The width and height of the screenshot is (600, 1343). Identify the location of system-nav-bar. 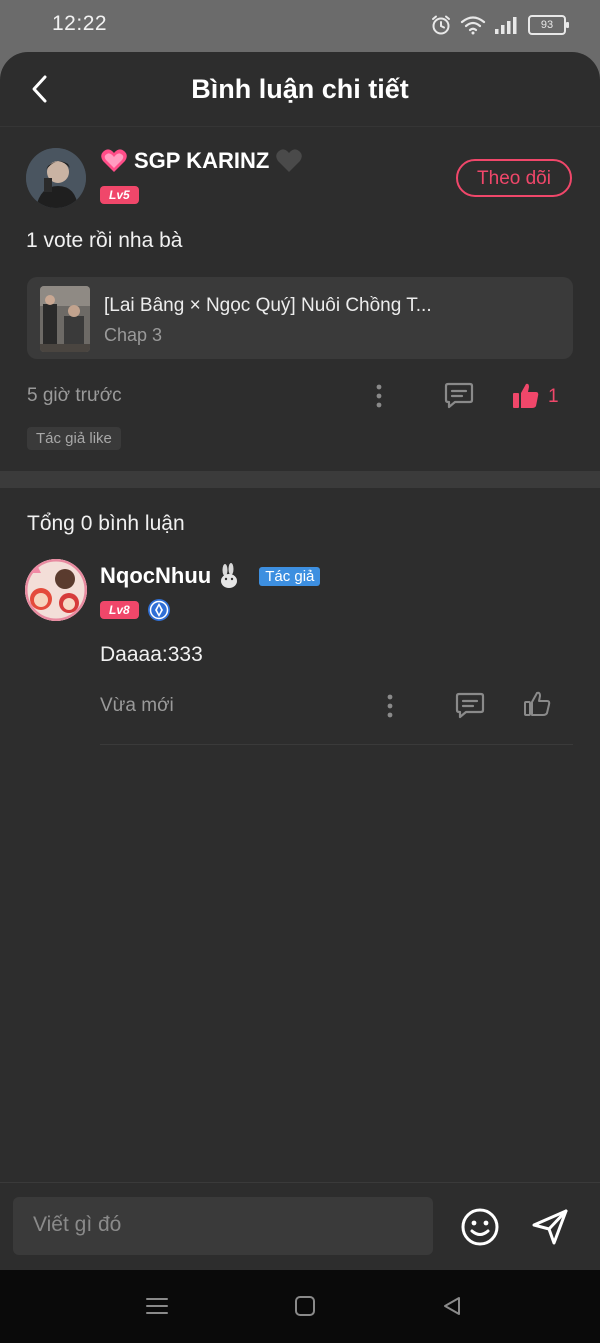
(300, 1306).